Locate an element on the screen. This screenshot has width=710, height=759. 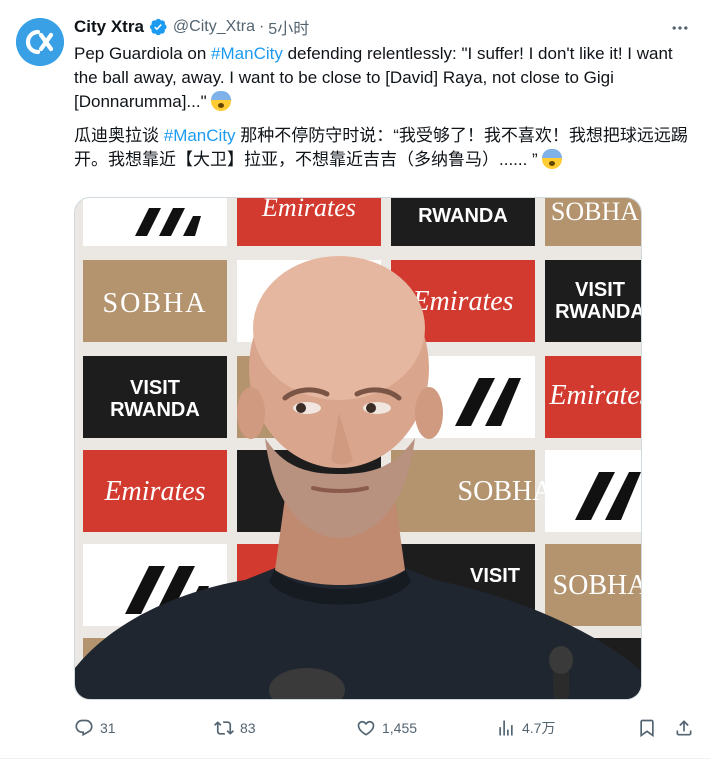
more-options-icon is located at coordinates (680, 28).